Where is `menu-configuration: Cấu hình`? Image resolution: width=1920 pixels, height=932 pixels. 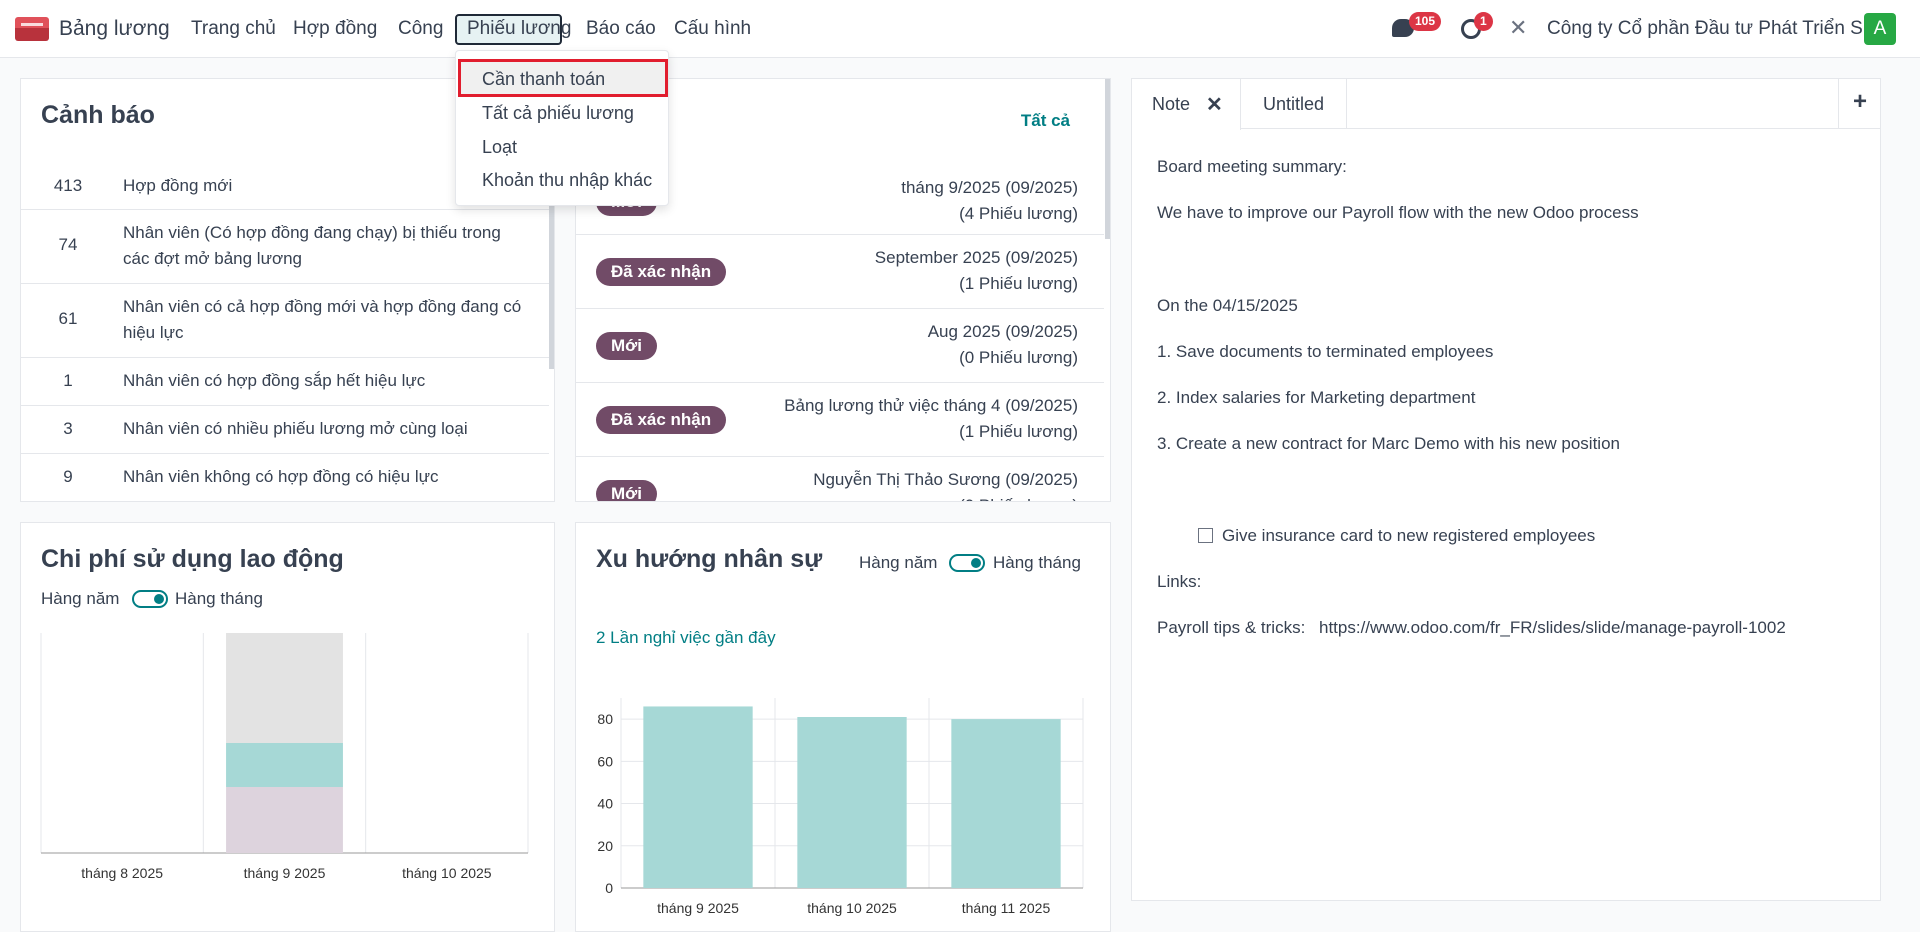 menu-configuration: Cấu hình is located at coordinates (712, 29).